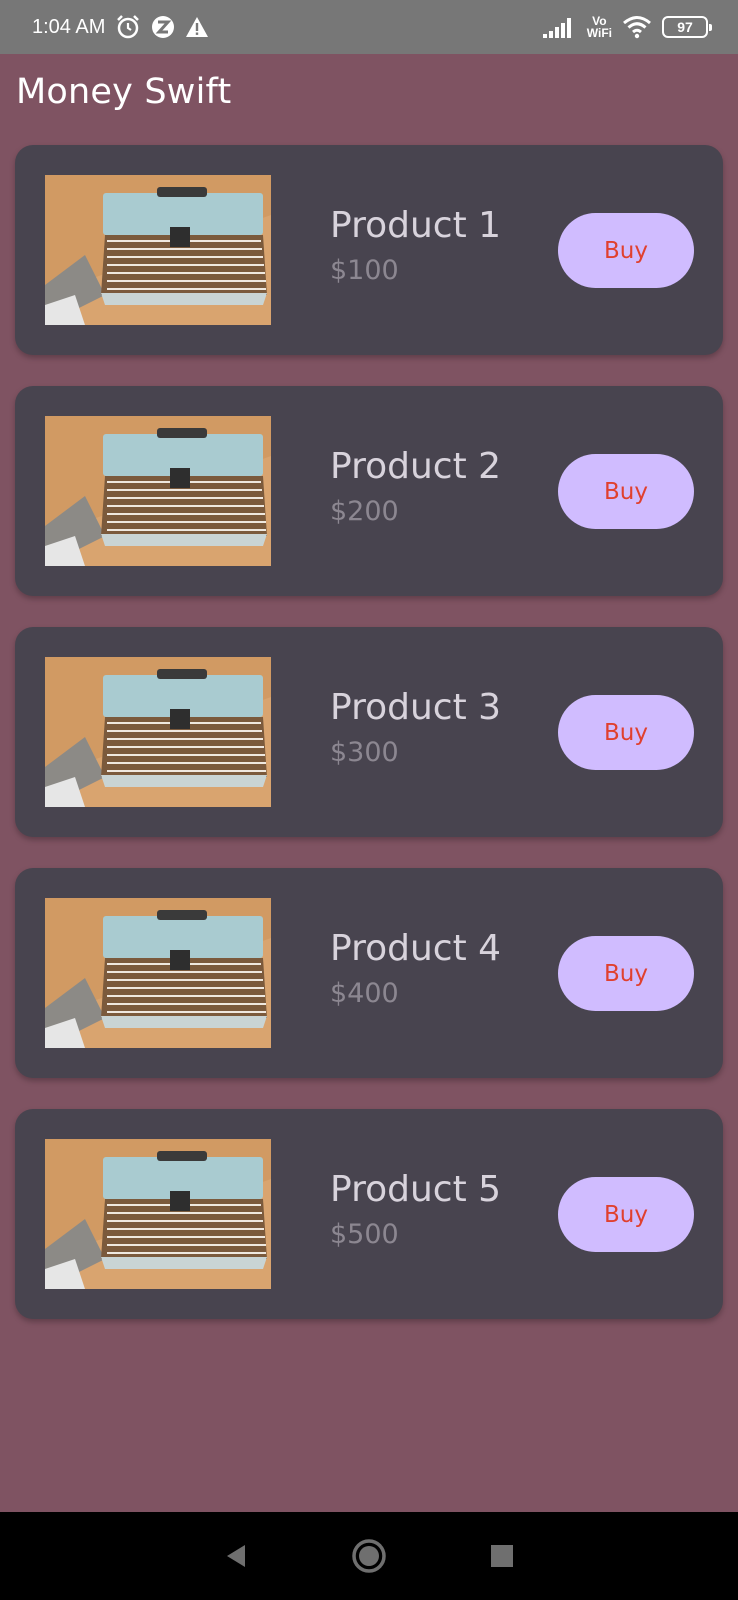 This screenshot has width=738, height=1600. What do you see at coordinates (416, 466) in the screenshot?
I see `product-name: Product 2` at bounding box center [416, 466].